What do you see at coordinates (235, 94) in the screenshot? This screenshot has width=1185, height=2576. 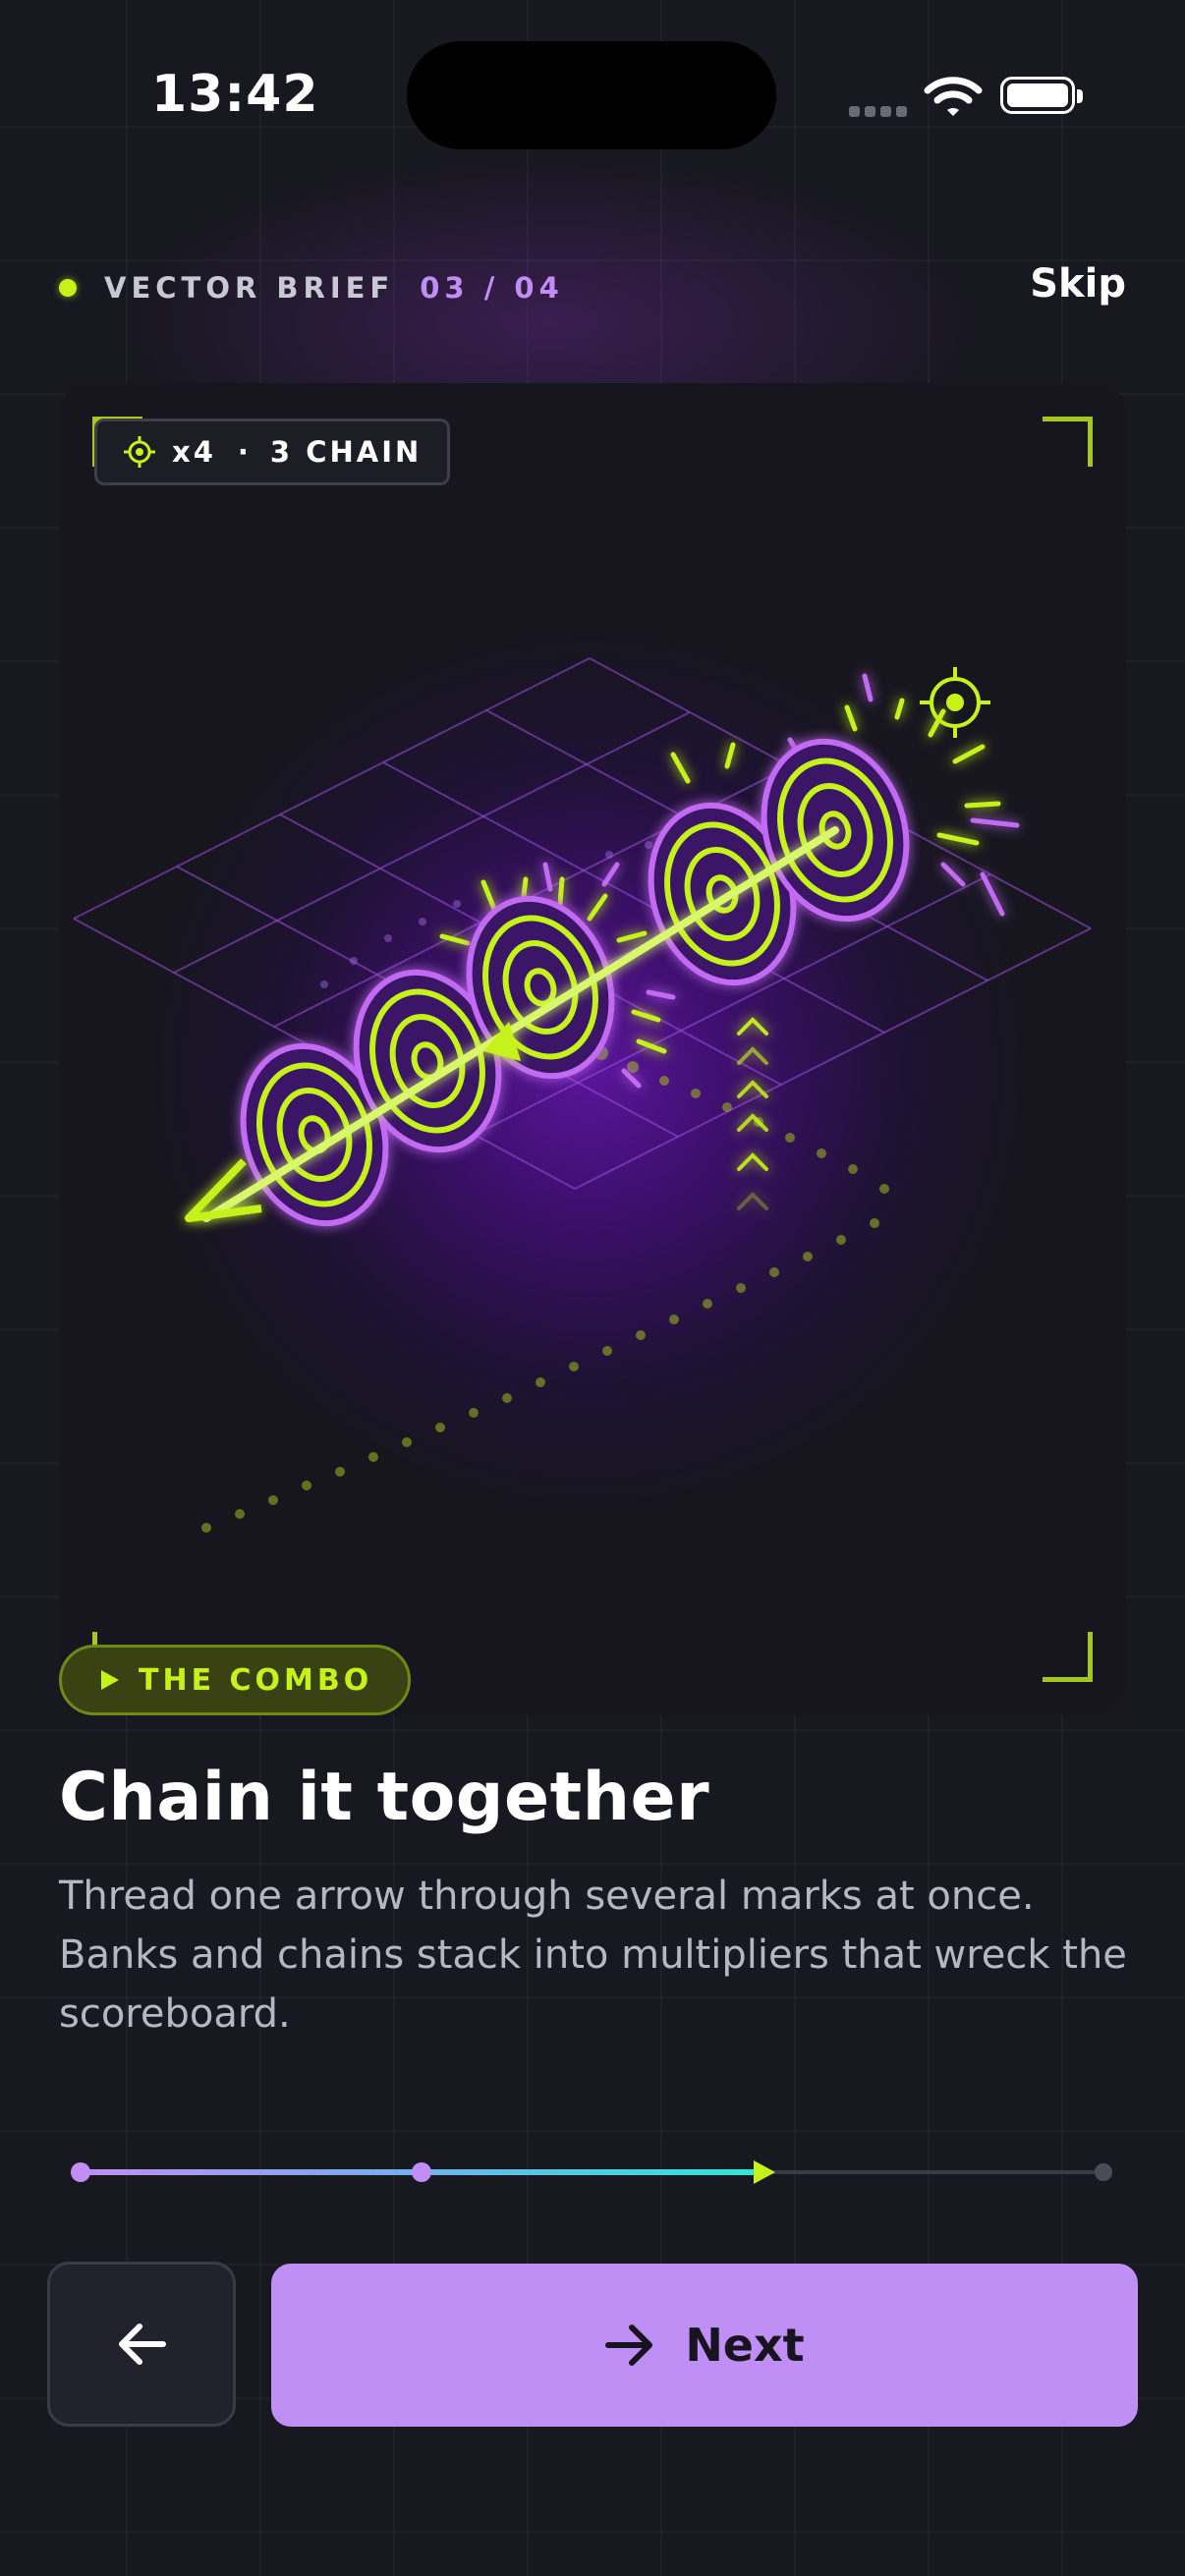 I see `status-time: 13:42` at bounding box center [235, 94].